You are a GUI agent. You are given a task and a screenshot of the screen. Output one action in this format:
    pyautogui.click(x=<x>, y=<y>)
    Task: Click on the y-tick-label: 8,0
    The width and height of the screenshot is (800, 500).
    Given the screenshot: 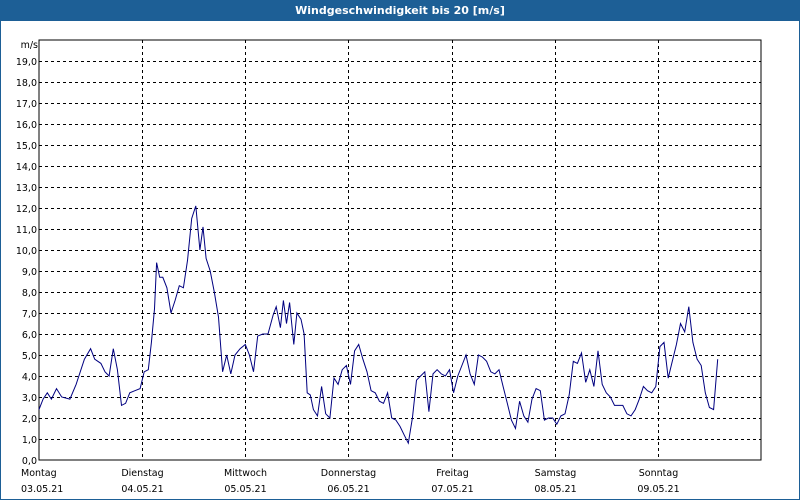 What is the action you would take?
    pyautogui.click(x=29, y=293)
    